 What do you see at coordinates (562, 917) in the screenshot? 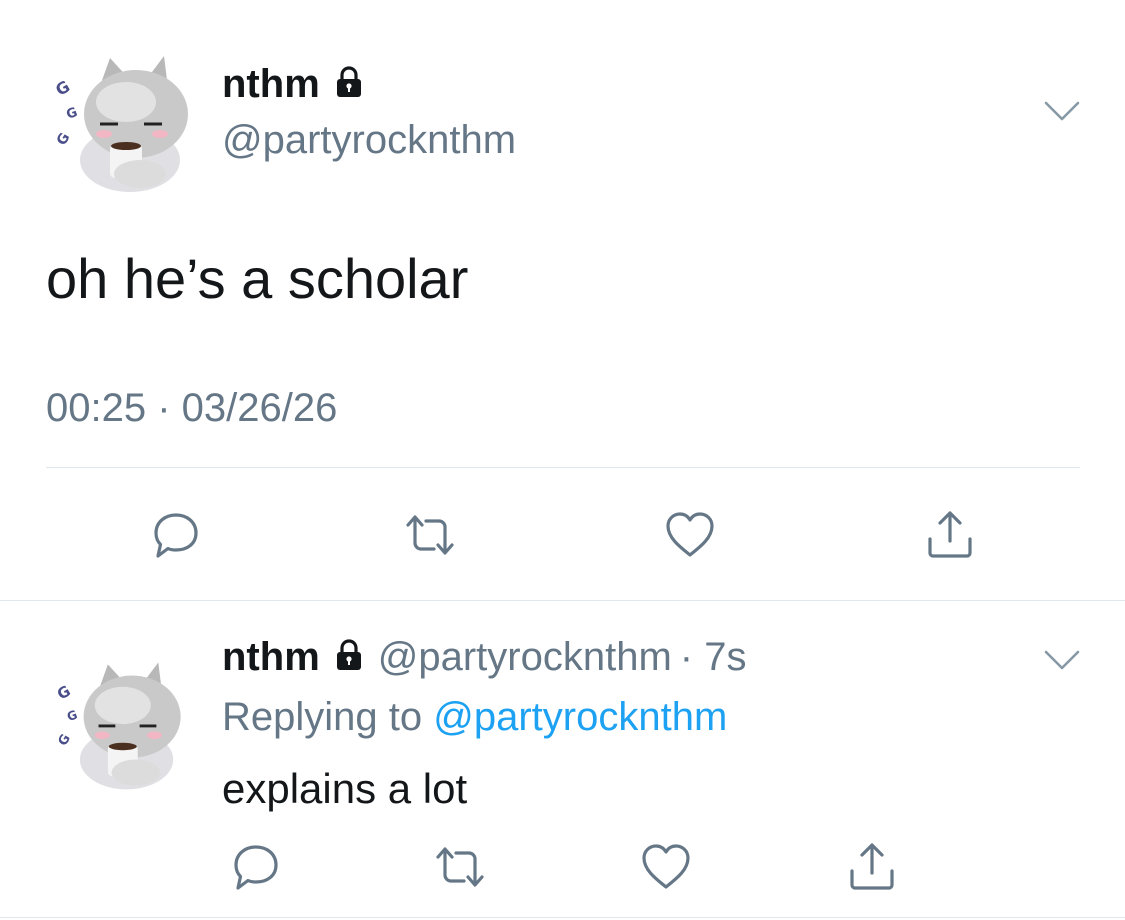
I see `bottom-separator` at bounding box center [562, 917].